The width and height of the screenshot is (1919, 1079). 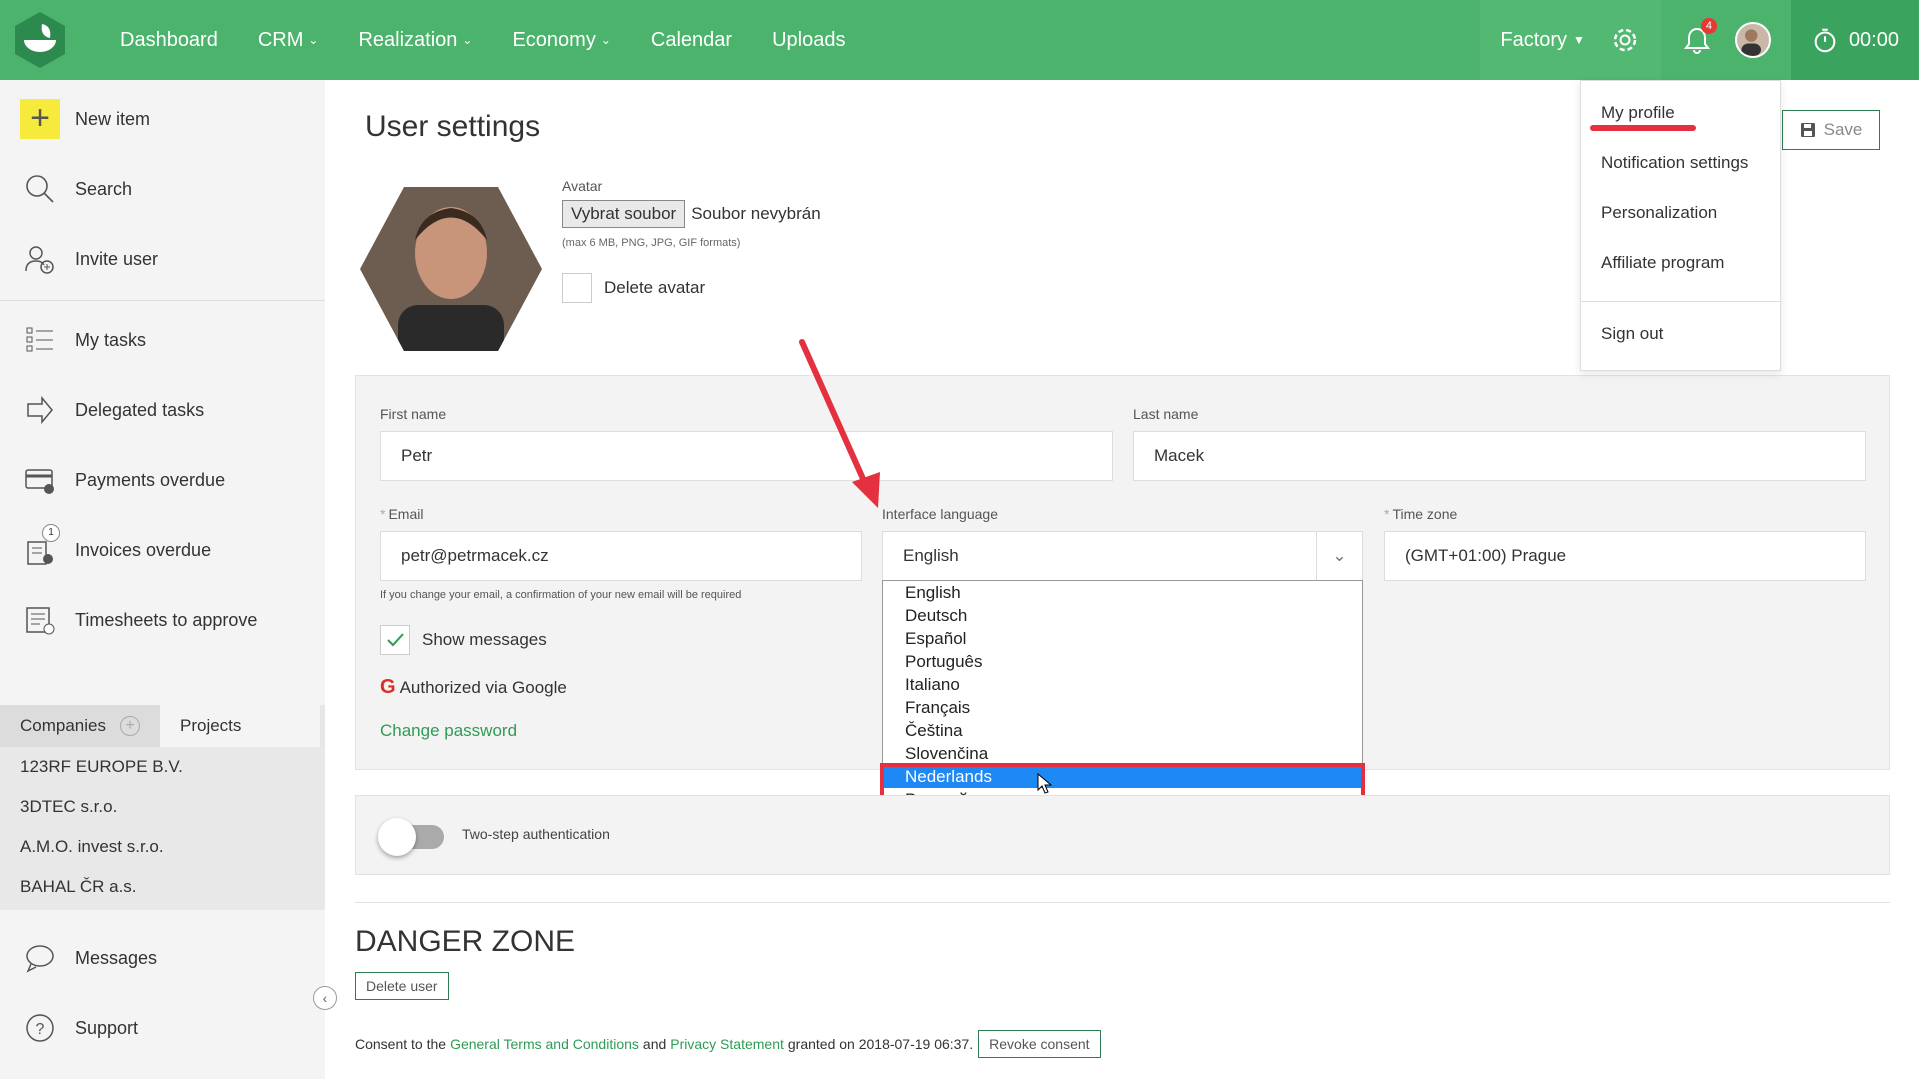 I want to click on interface-language-label: Interface language, so click(x=940, y=514).